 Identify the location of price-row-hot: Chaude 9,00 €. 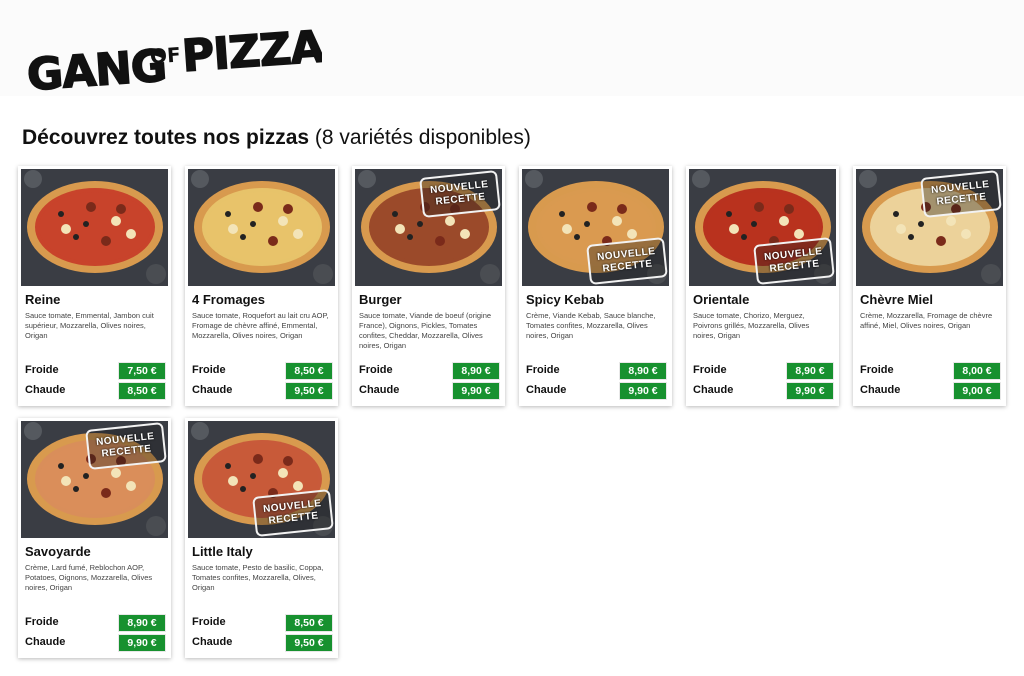
(930, 391).